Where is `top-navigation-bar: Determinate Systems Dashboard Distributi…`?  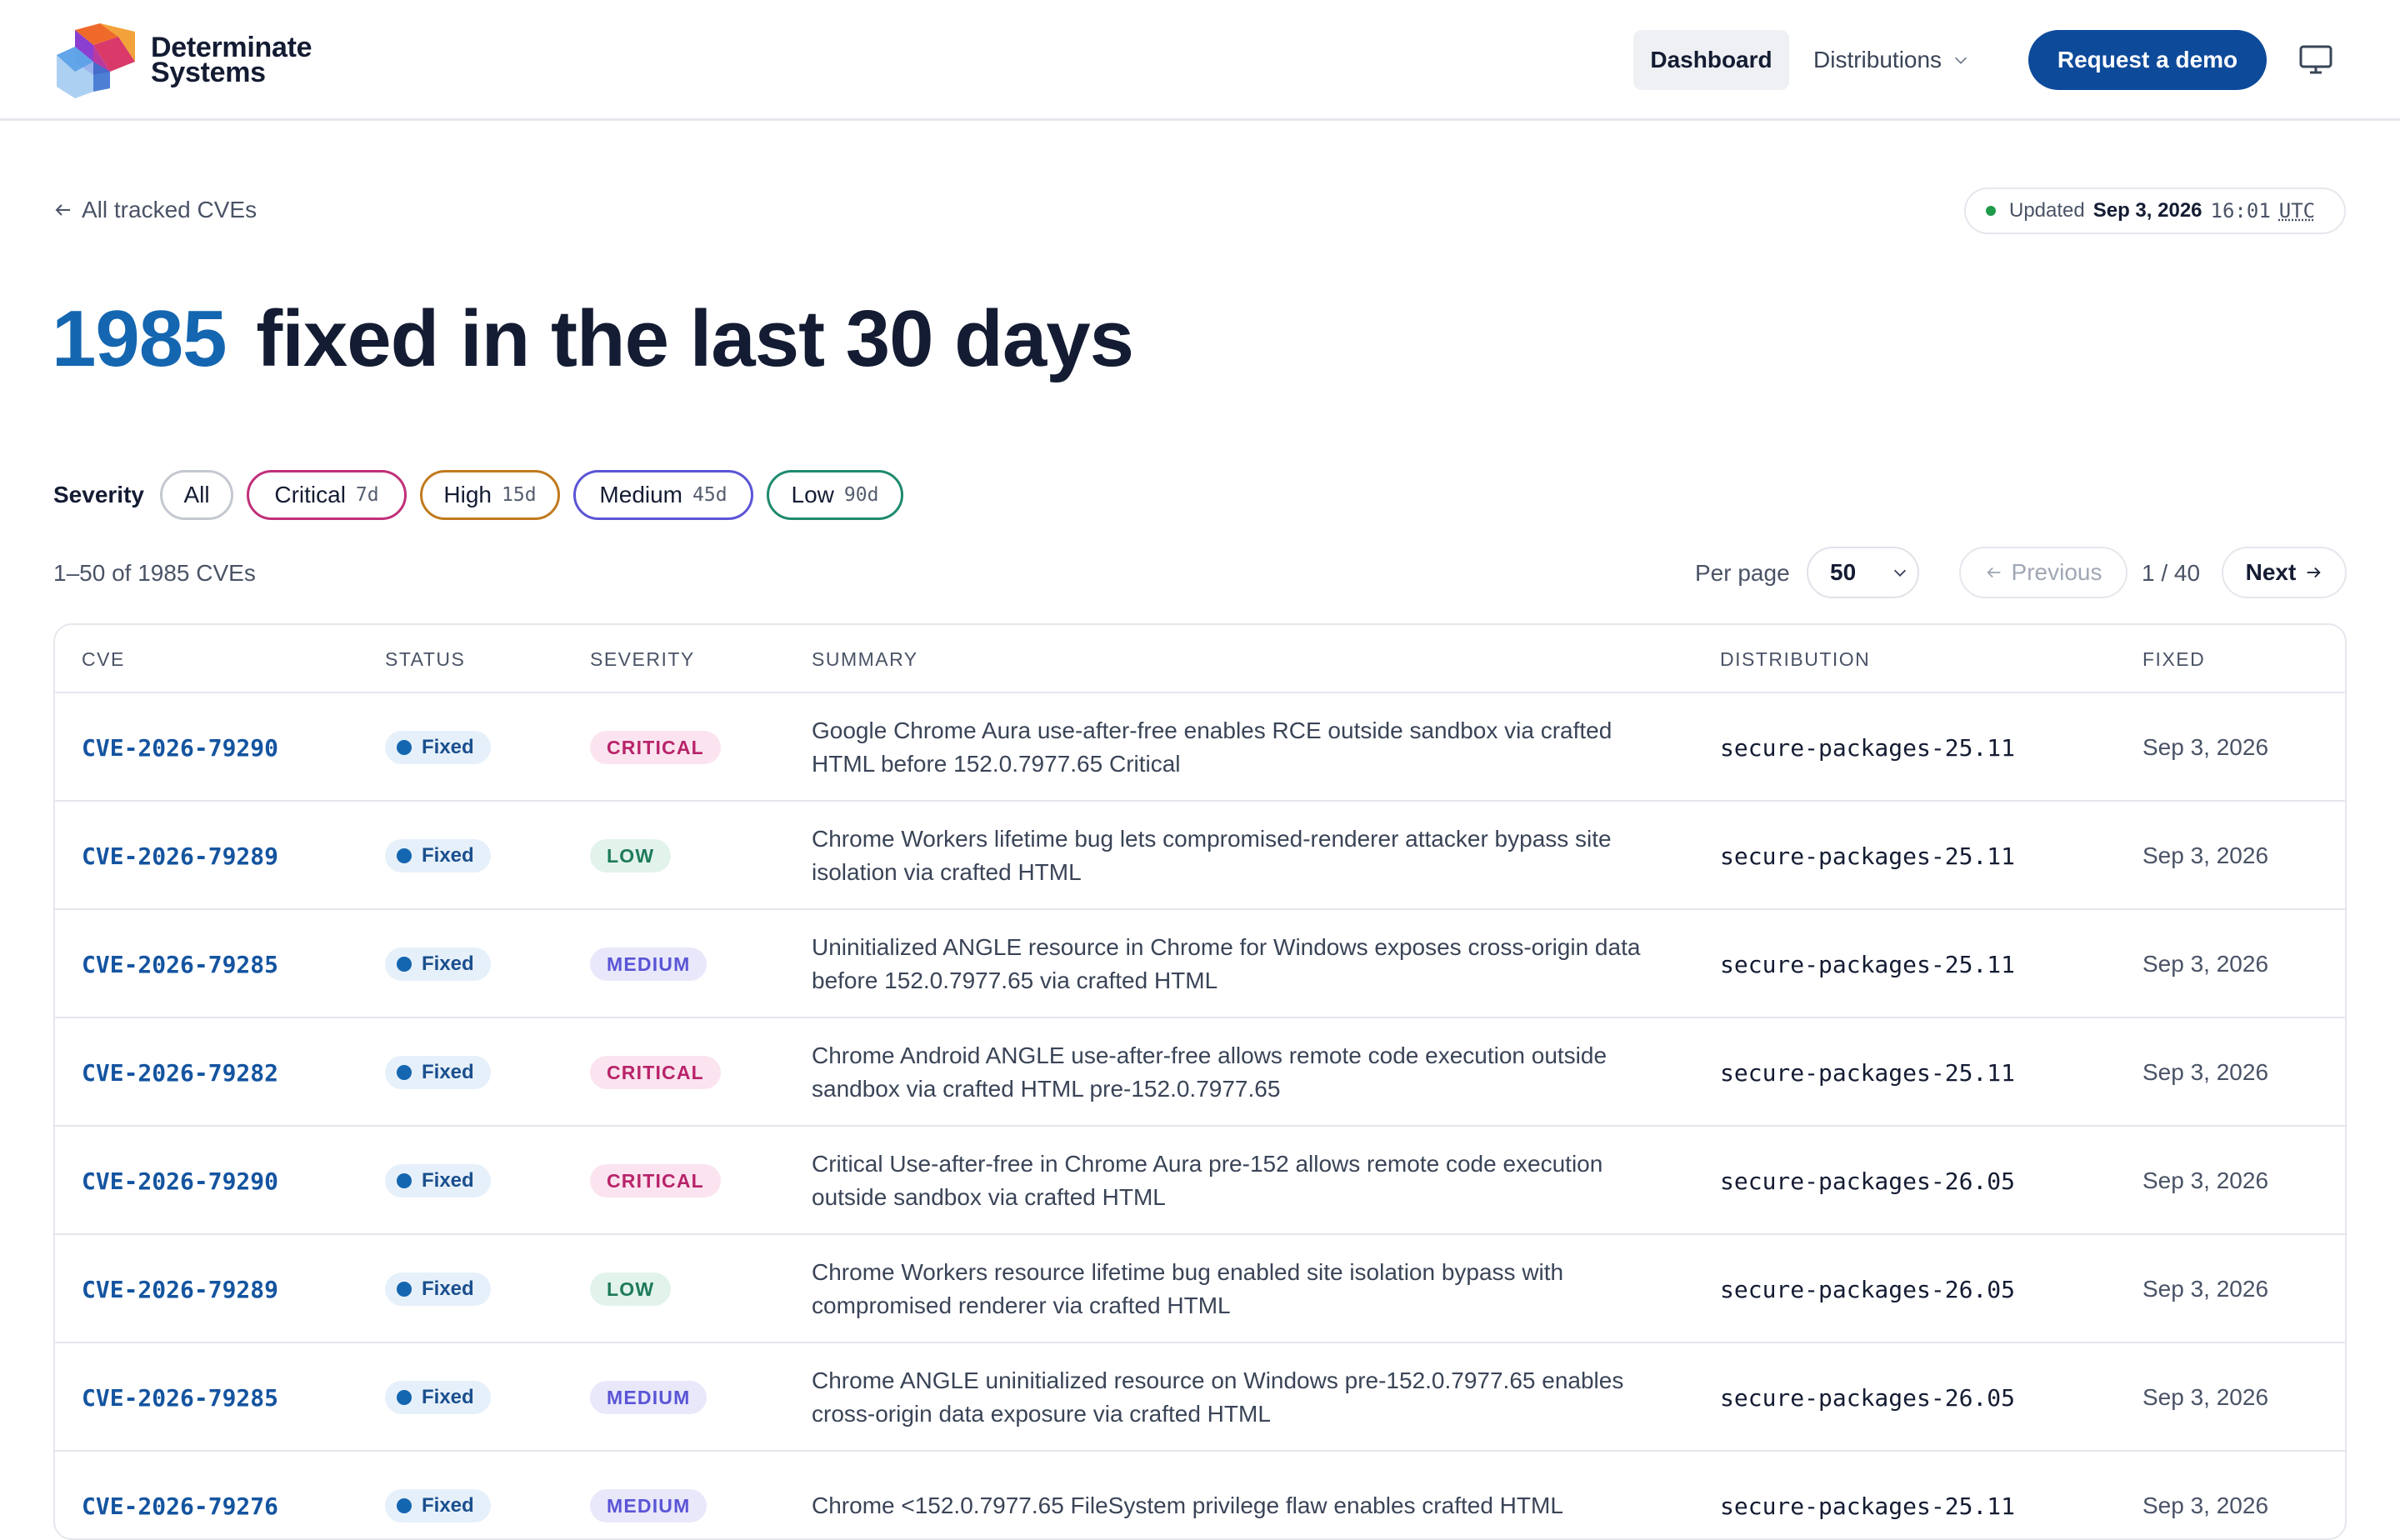
top-navigation-bar: Determinate Systems Dashboard Distributi… is located at coordinates (1200, 60).